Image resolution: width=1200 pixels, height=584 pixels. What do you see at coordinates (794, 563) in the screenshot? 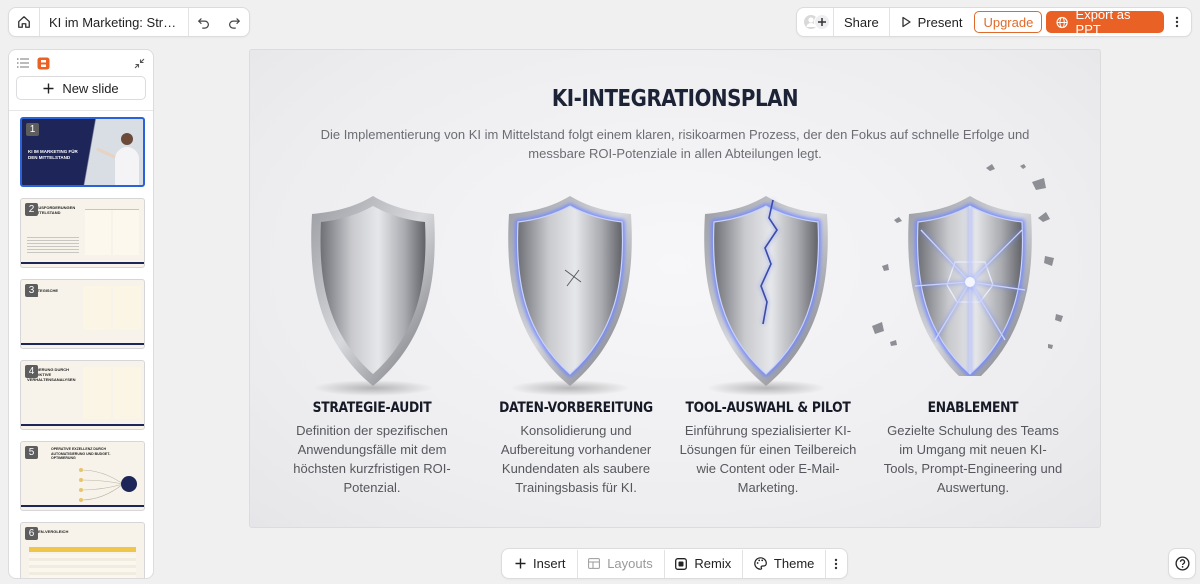
I see `theme-label: Theme` at bounding box center [794, 563].